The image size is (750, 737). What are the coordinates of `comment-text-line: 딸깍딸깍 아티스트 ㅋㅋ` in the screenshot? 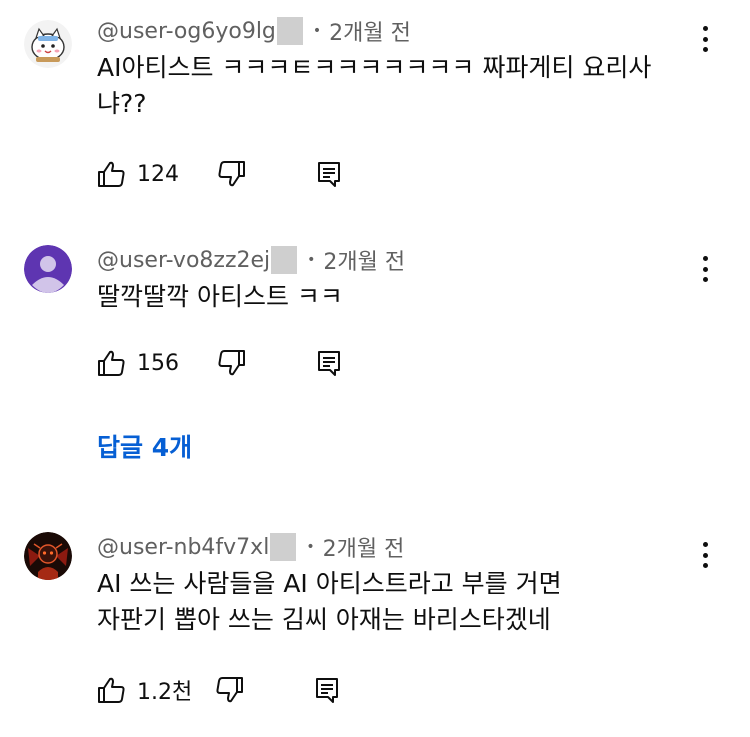 It's located at (220, 296).